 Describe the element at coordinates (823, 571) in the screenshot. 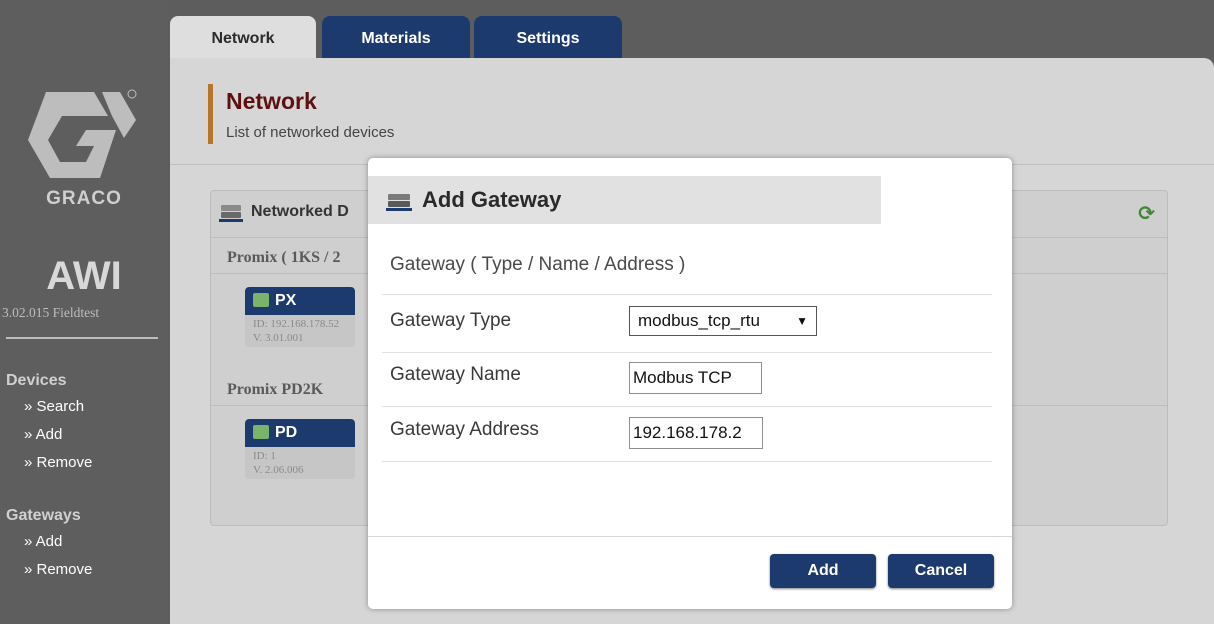

I see `add-button: Add` at that location.